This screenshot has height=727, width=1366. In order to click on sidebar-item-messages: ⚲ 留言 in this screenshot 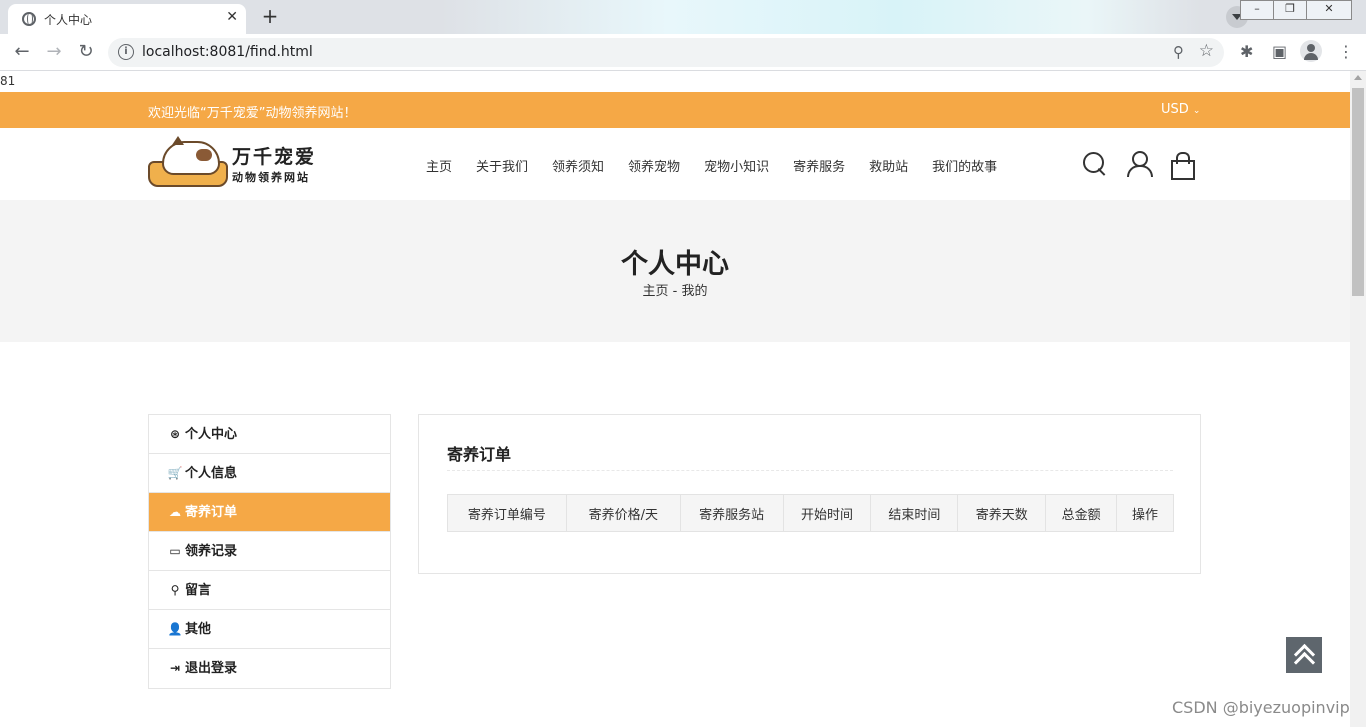, I will do `click(269, 590)`.